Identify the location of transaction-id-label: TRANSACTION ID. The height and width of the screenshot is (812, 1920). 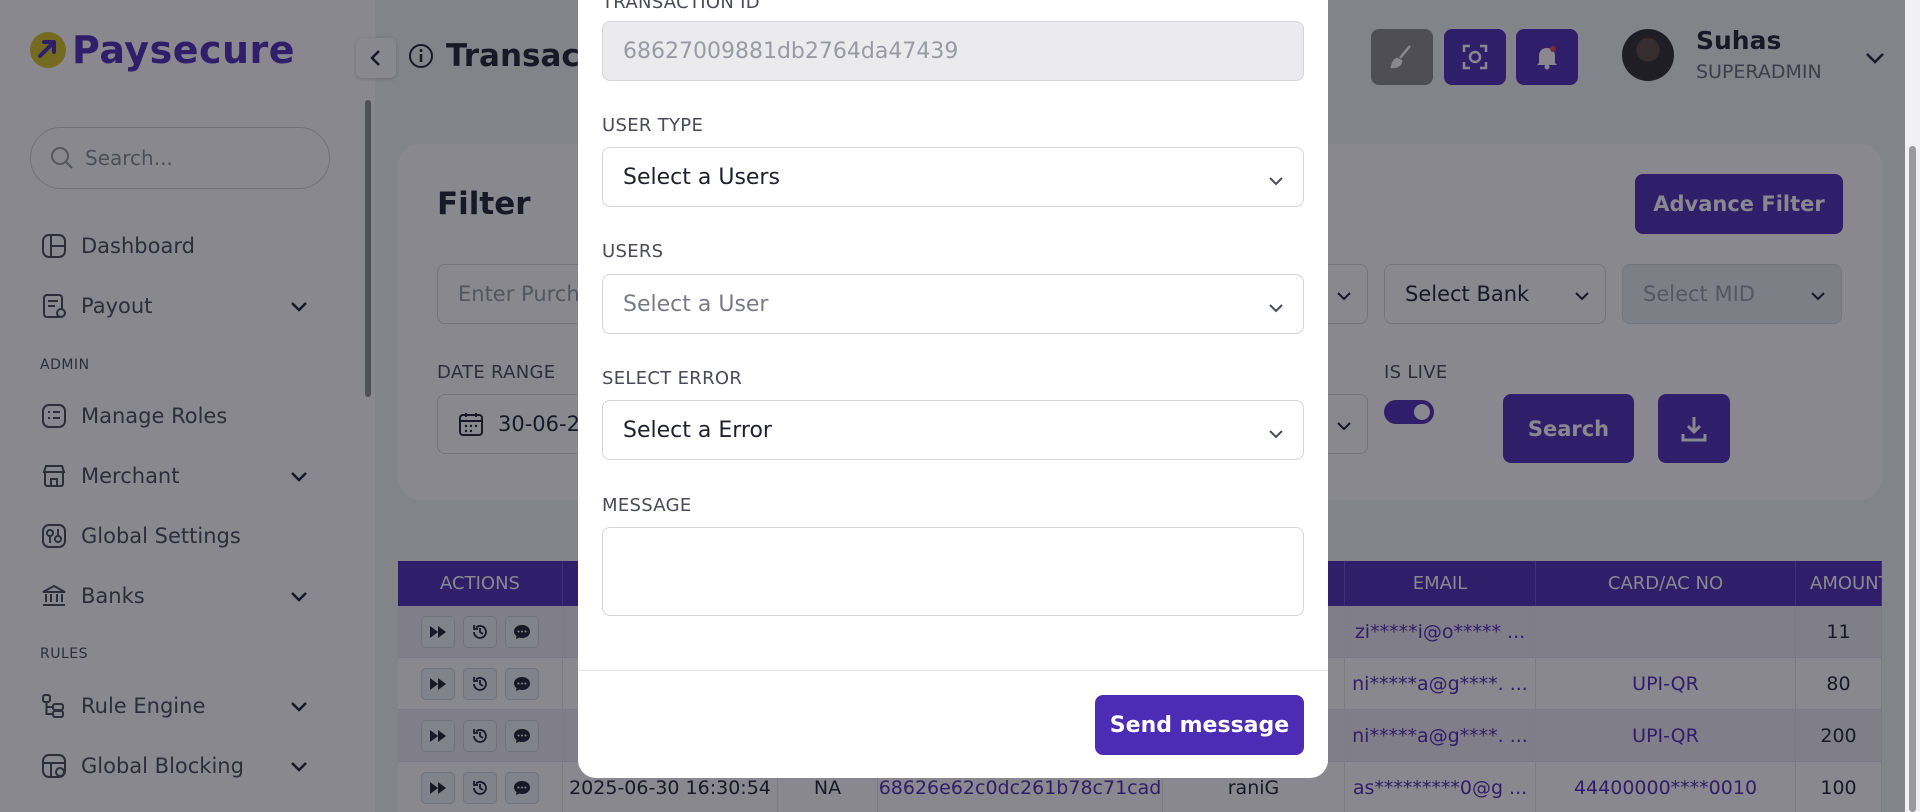
(681, 6).